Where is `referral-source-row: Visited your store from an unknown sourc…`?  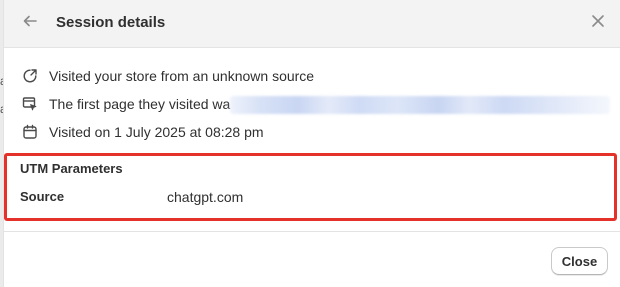
referral-source-row: Visited your store from an unknown sourc… is located at coordinates (167, 76).